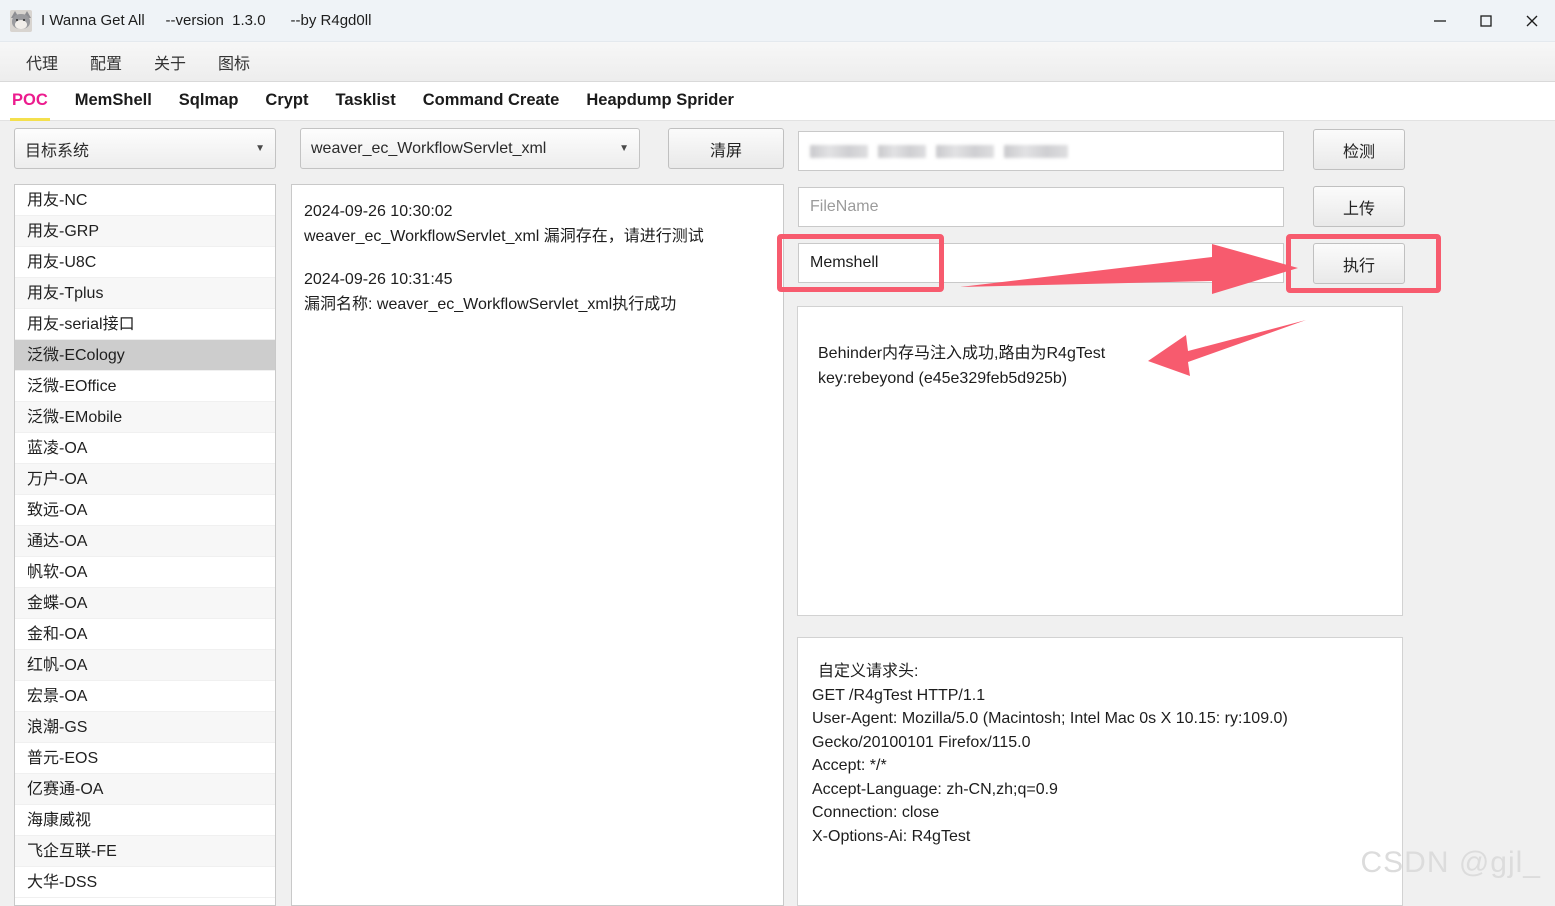 This screenshot has width=1555, height=906. Describe the element at coordinates (868, 671) in the screenshot. I see `headers-title: 自定义请求头:` at that location.